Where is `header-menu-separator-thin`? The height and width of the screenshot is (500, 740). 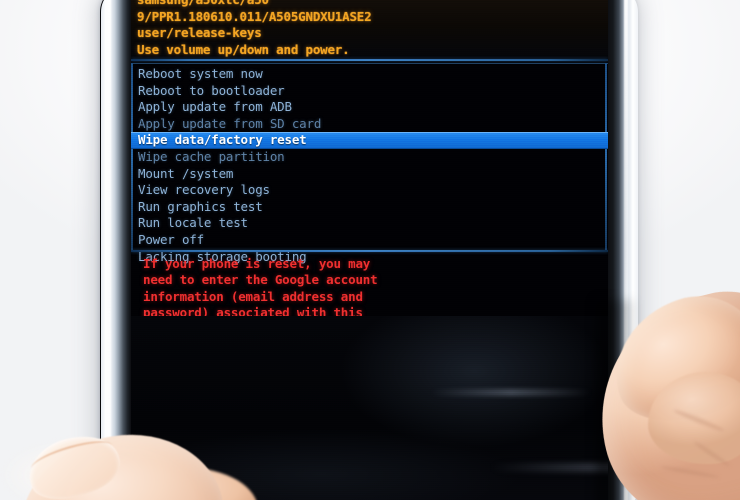
header-menu-separator-thin is located at coordinates (369, 63).